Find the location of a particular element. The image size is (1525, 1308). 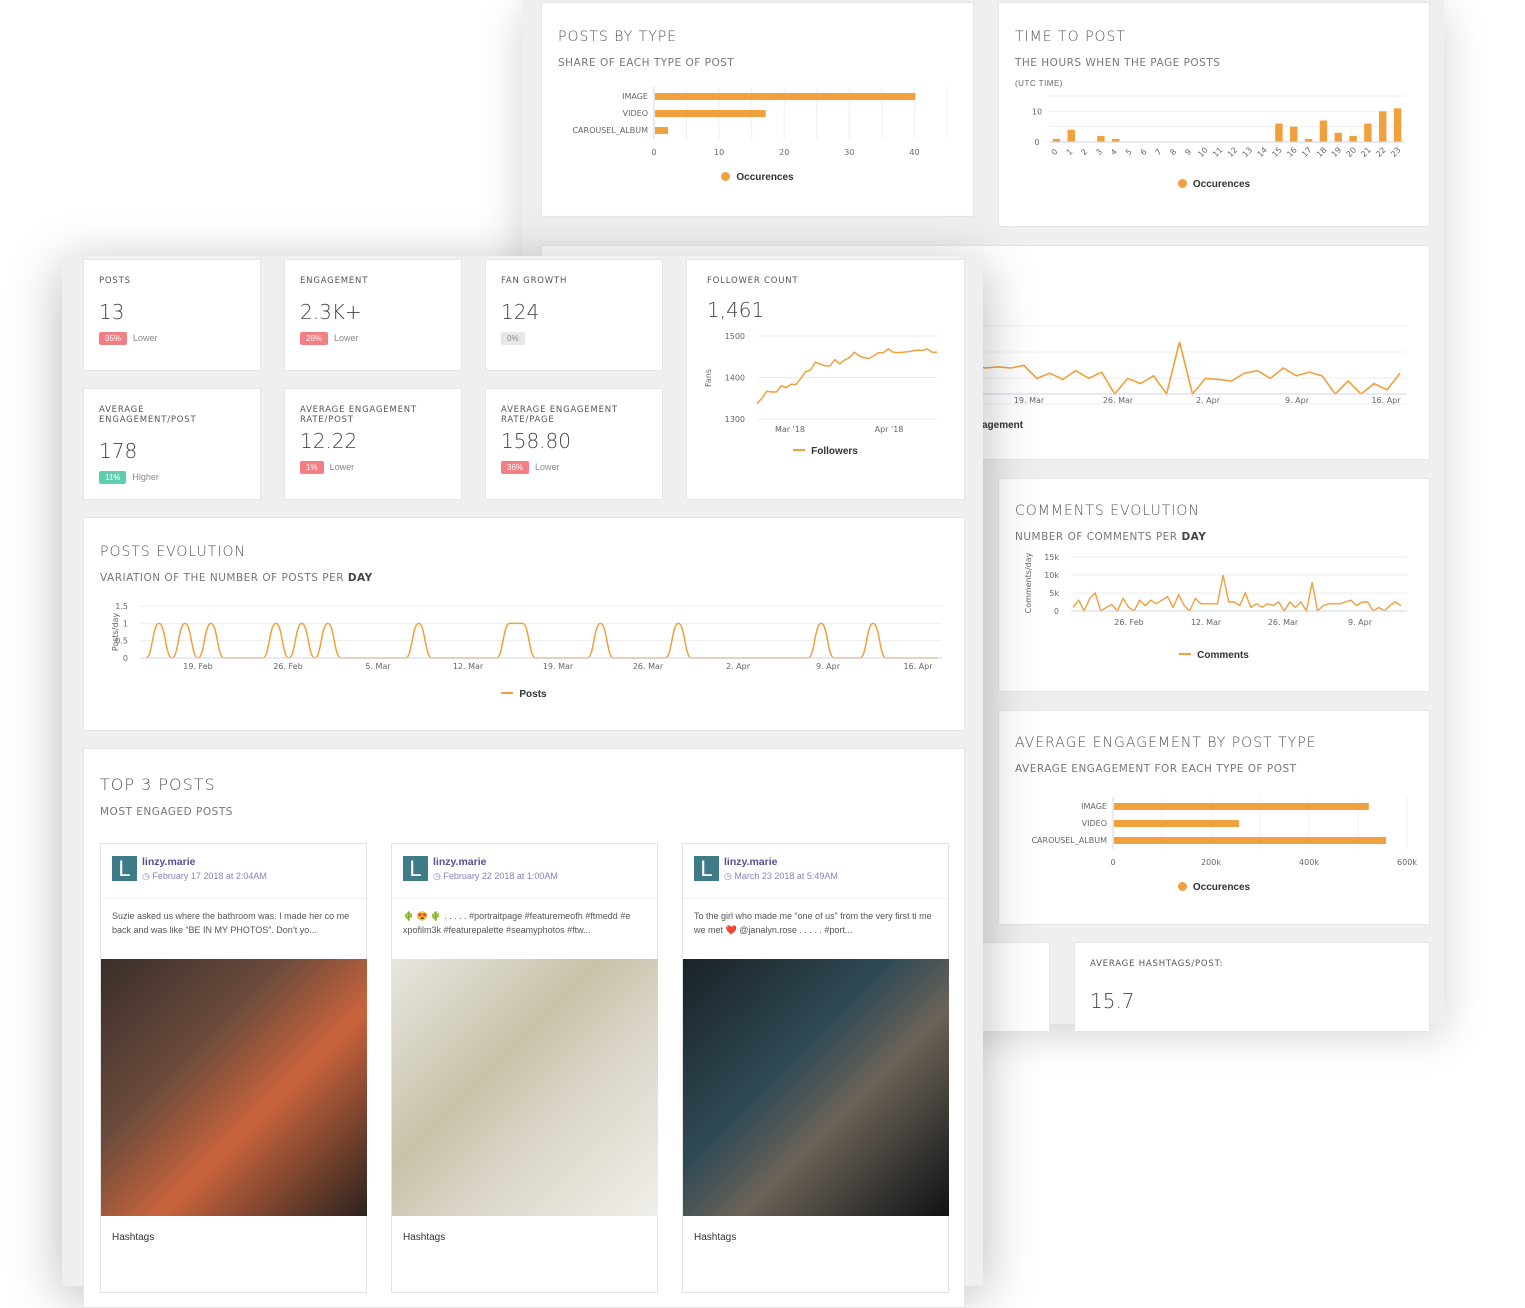

x-tick-label: 5 is located at coordinates (1129, 152).